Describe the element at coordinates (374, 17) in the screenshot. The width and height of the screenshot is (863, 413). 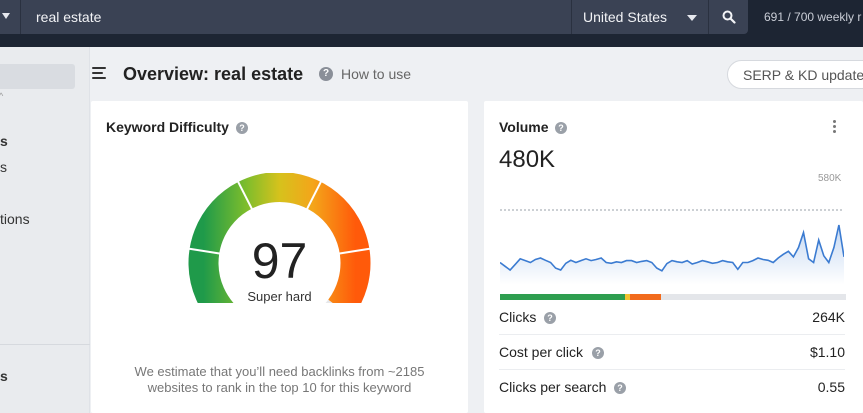
I see `keyword-search-bar: real estate United States` at that location.